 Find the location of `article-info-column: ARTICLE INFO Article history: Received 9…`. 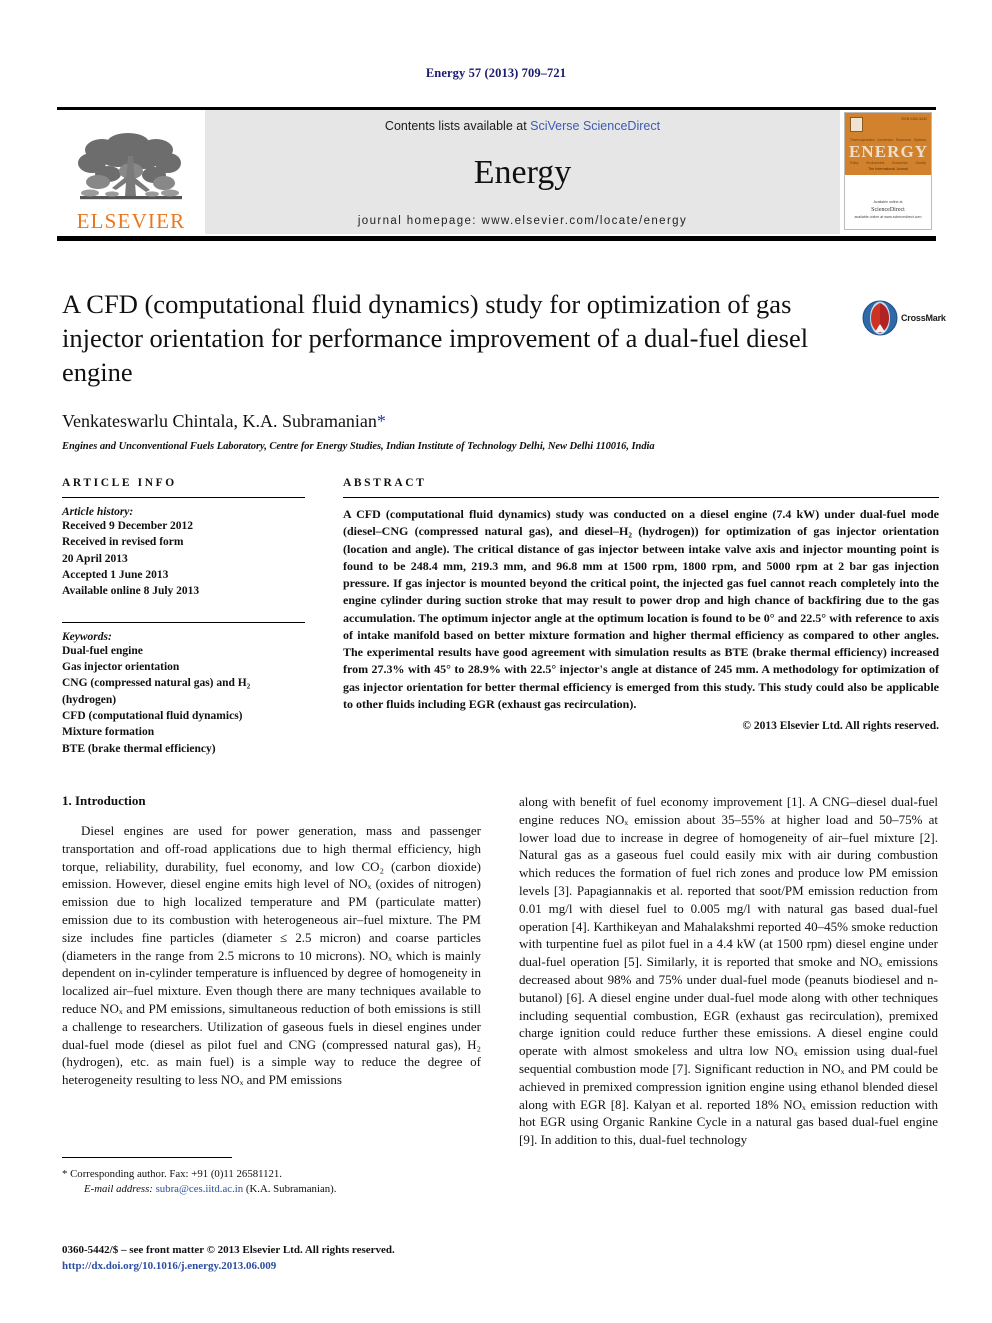

article-info-column: ARTICLE INFO Article history: Received 9… is located at coordinates (183, 617).